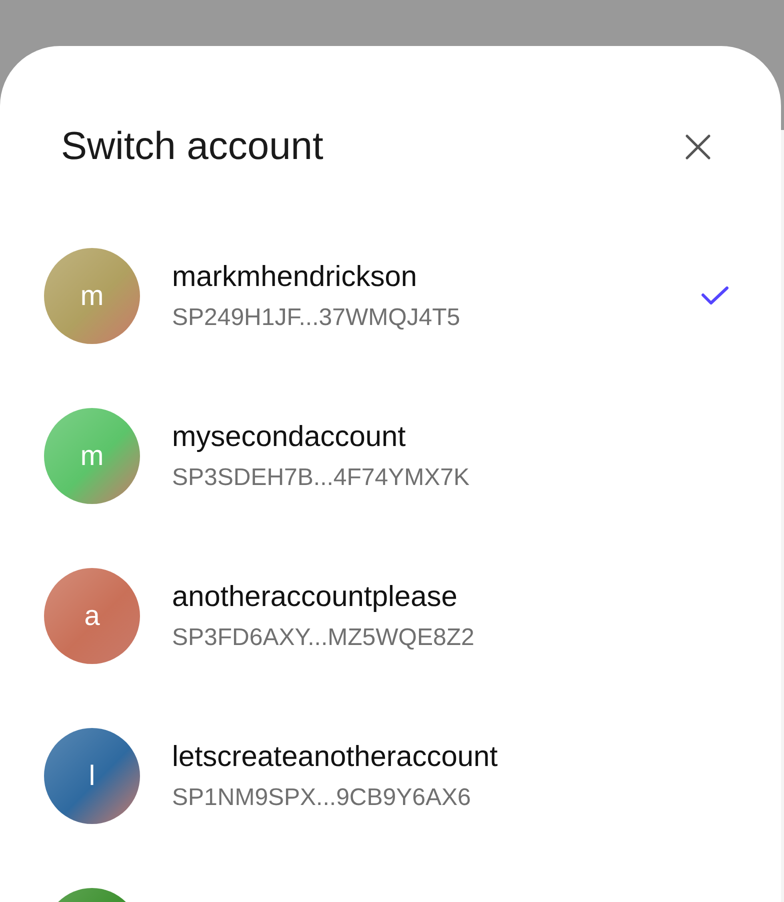  I want to click on avatar: l, so click(92, 776).